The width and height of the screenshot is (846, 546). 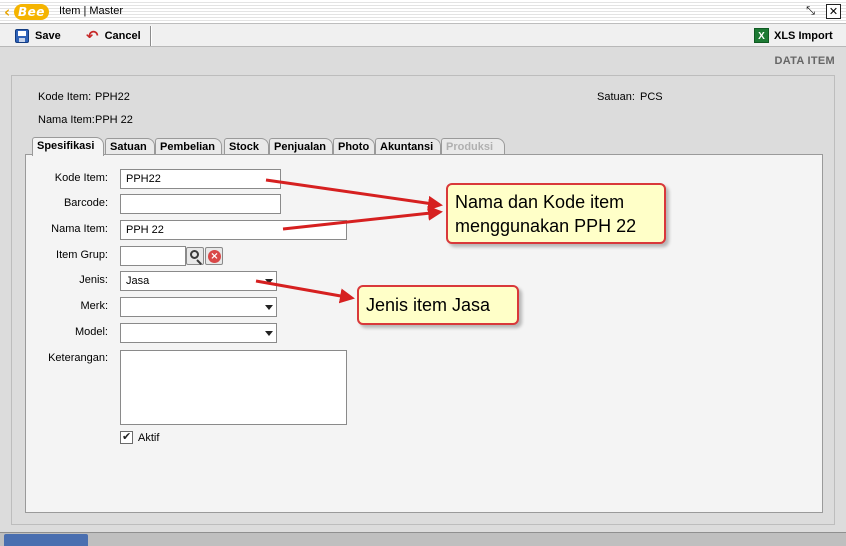 I want to click on bottom-taskbar, so click(x=423, y=539).